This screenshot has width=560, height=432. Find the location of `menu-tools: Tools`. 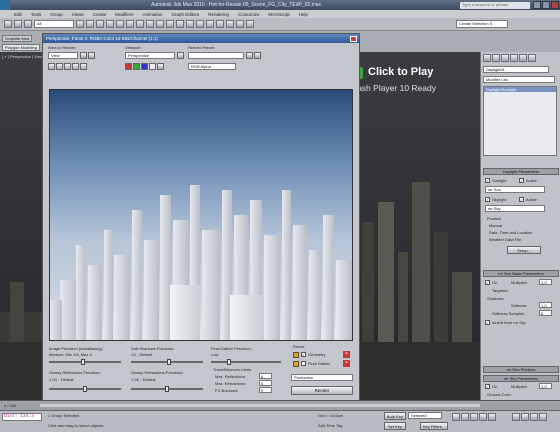

menu-tools: Tools is located at coordinates (36, 14).